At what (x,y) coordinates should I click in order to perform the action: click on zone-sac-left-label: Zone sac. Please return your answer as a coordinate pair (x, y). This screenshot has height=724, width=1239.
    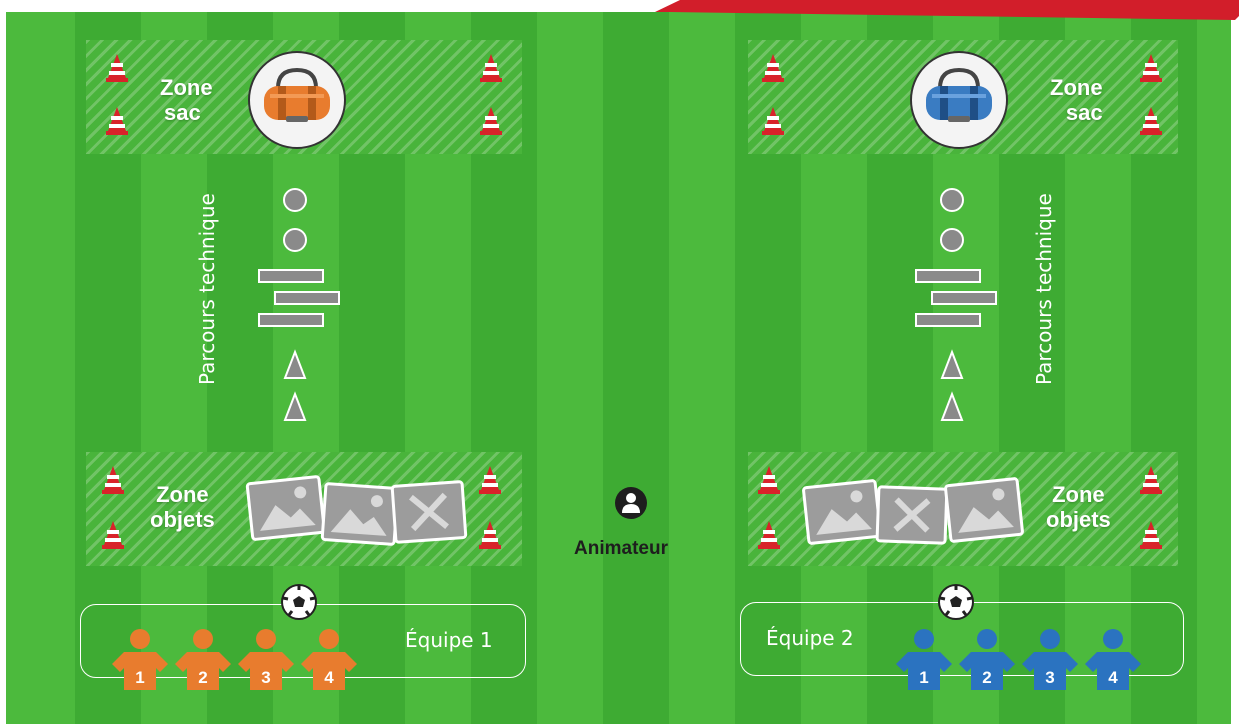
    Looking at the image, I should click on (186, 100).